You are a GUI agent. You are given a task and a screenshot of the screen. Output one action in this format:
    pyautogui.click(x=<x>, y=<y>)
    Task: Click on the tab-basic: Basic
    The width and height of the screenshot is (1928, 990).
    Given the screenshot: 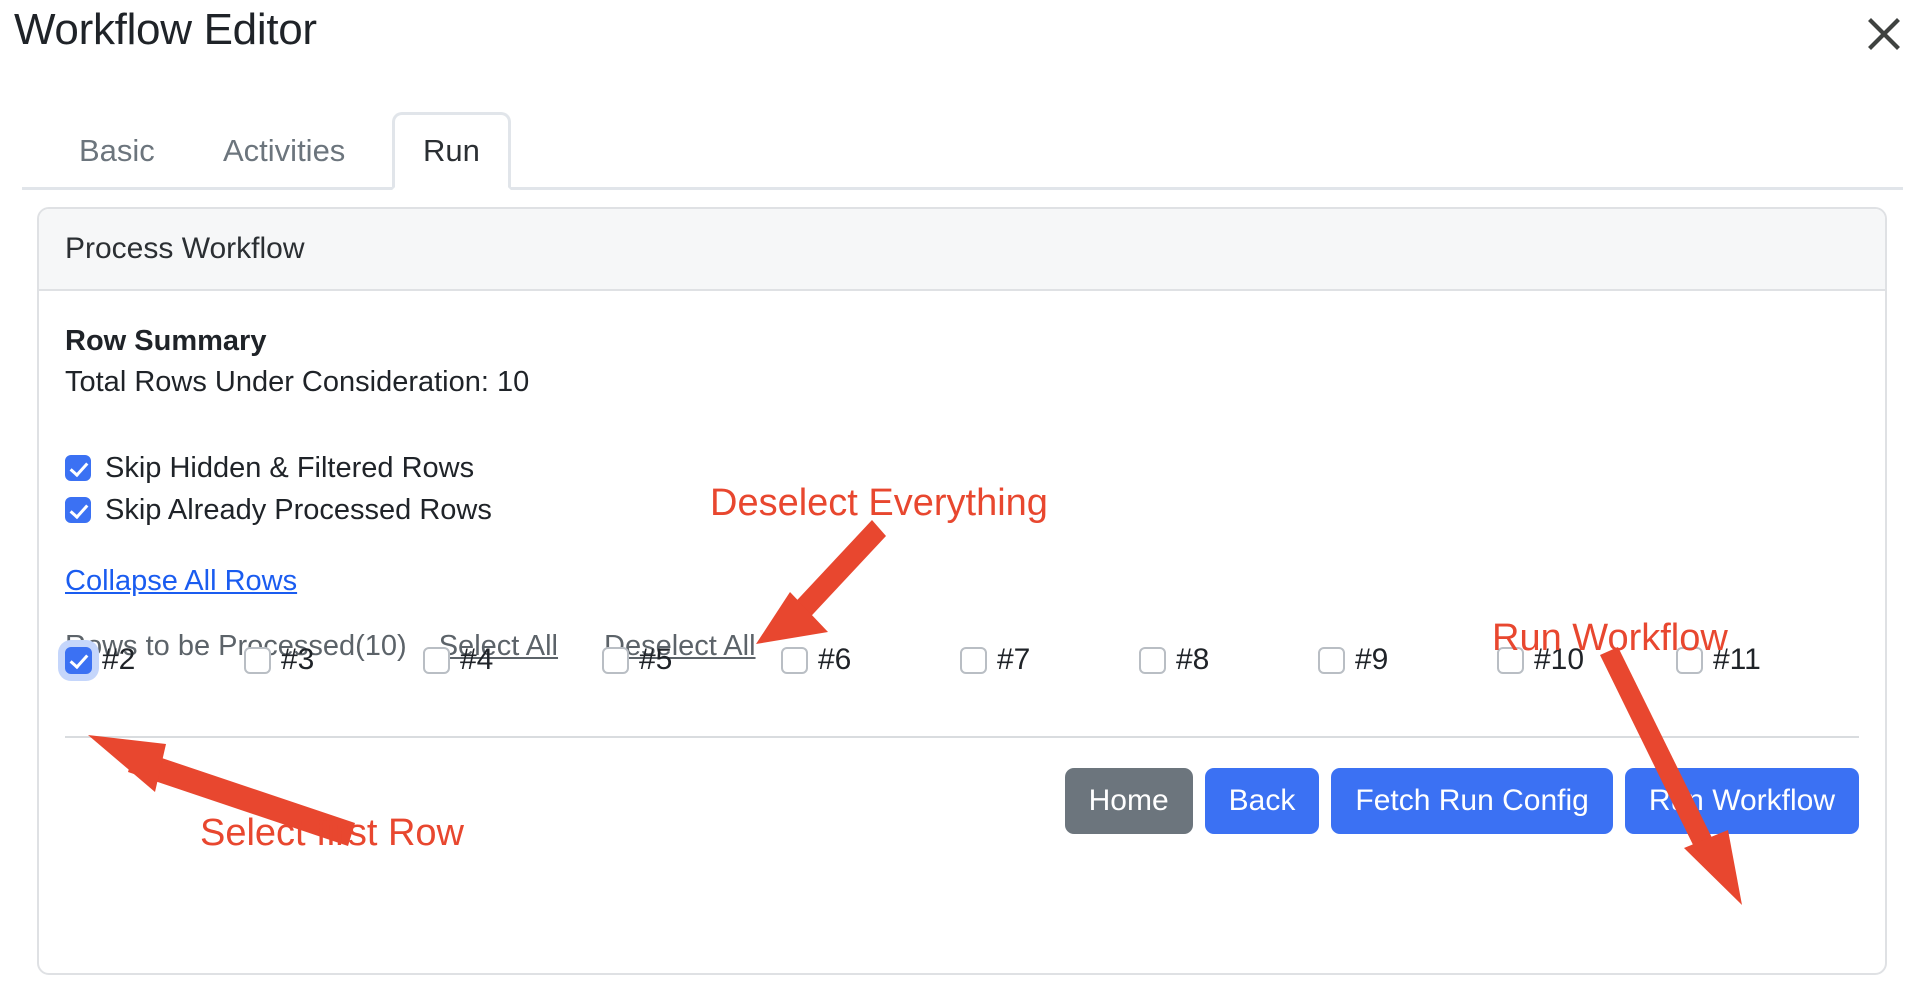 What is the action you would take?
    pyautogui.click(x=117, y=151)
    